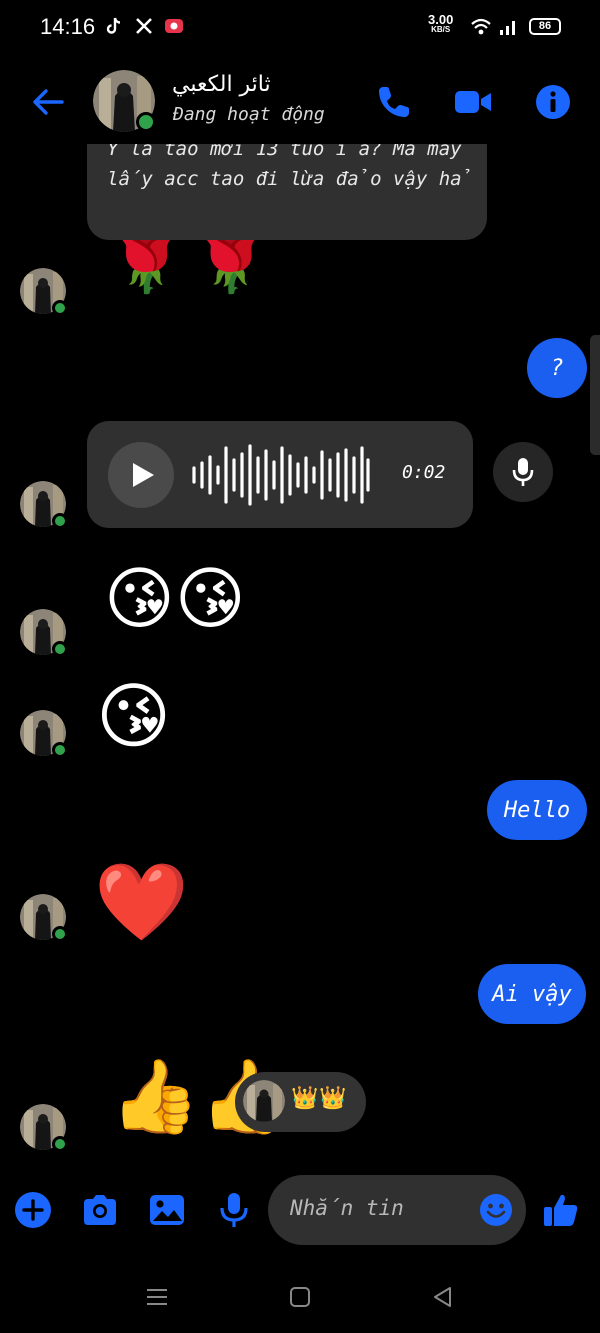 The image size is (600, 1333). What do you see at coordinates (144, 26) in the screenshot?
I see `x-icon` at bounding box center [144, 26].